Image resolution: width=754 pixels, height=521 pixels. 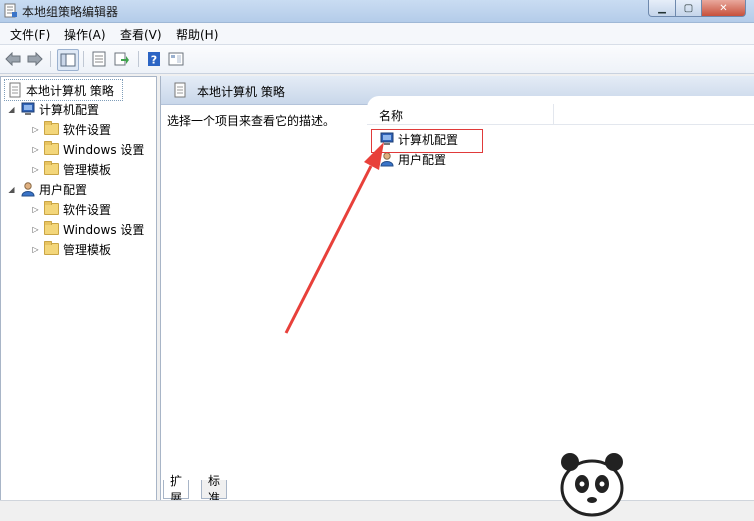 What do you see at coordinates (422, 159) in the screenshot?
I see `list-item-label: 用户配置` at bounding box center [422, 159].